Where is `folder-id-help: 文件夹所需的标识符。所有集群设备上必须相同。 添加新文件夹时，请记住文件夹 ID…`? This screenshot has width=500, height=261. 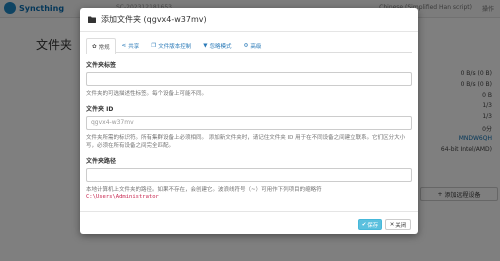 folder-id-help: 文件夹所需的标识符。所有集群设备上必须相同。 添加新文件夹时，请记住文件夹 ID… is located at coordinates (246, 142).